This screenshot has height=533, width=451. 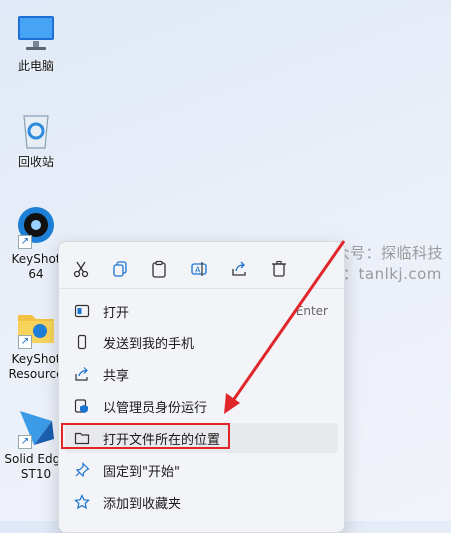 I want to click on annotation-arrow, so click(x=285, y=327).